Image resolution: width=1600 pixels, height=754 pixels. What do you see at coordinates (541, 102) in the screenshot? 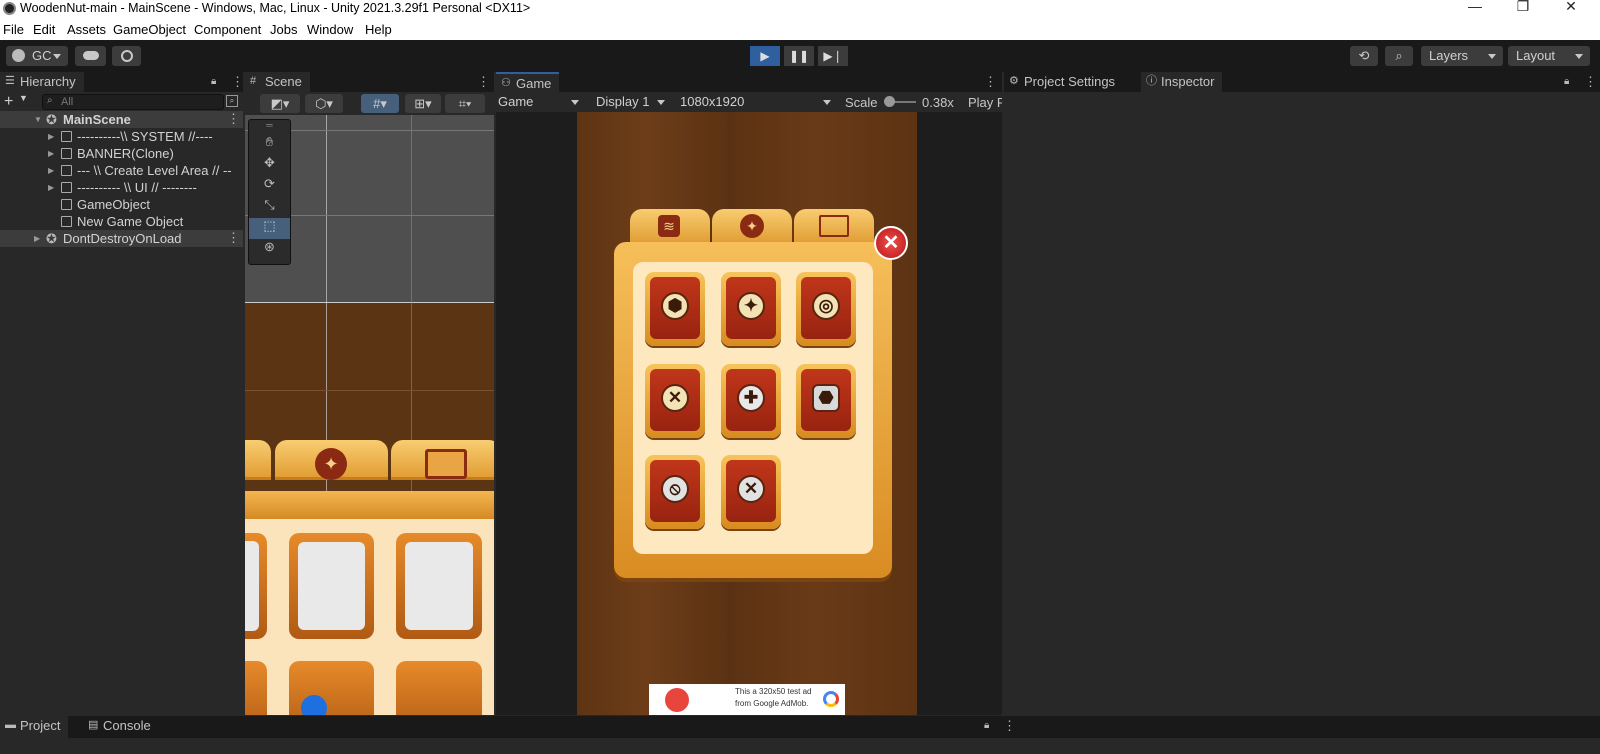
I see `view-mode-dropdown: Game` at bounding box center [541, 102].